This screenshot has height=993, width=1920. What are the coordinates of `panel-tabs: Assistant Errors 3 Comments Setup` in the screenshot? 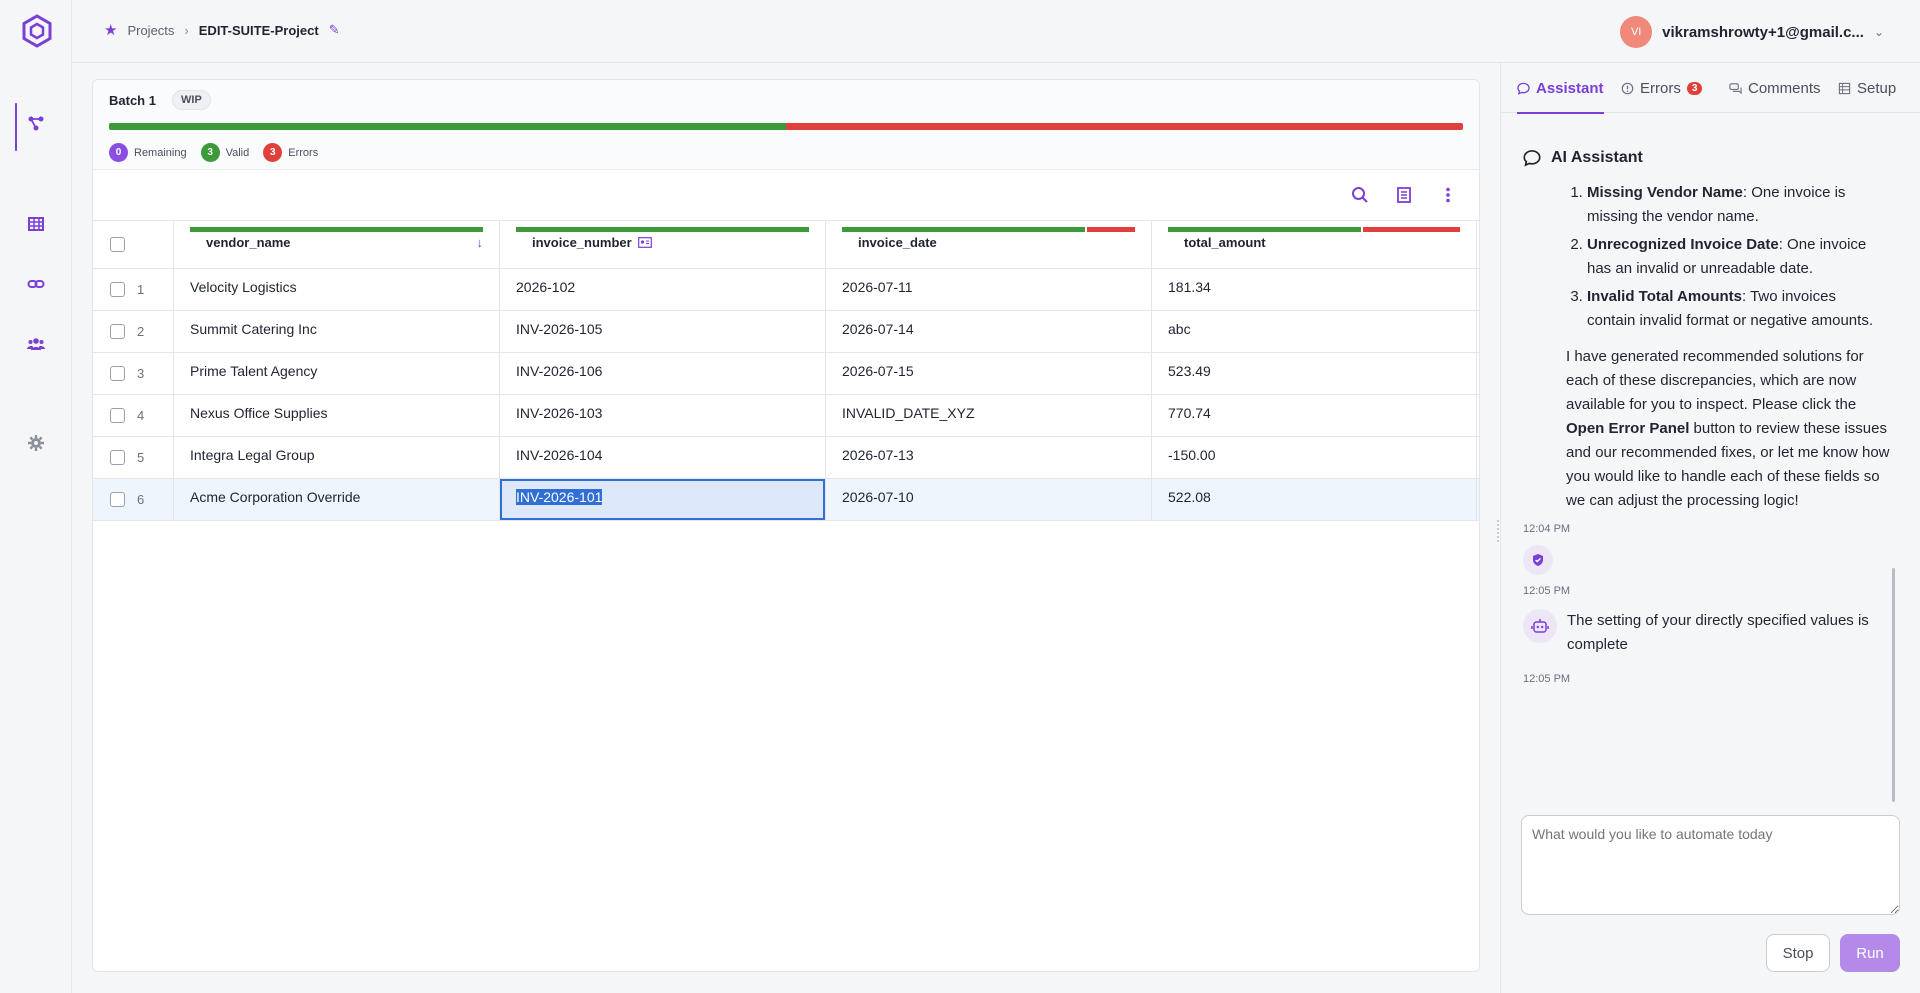 It's located at (1710, 88).